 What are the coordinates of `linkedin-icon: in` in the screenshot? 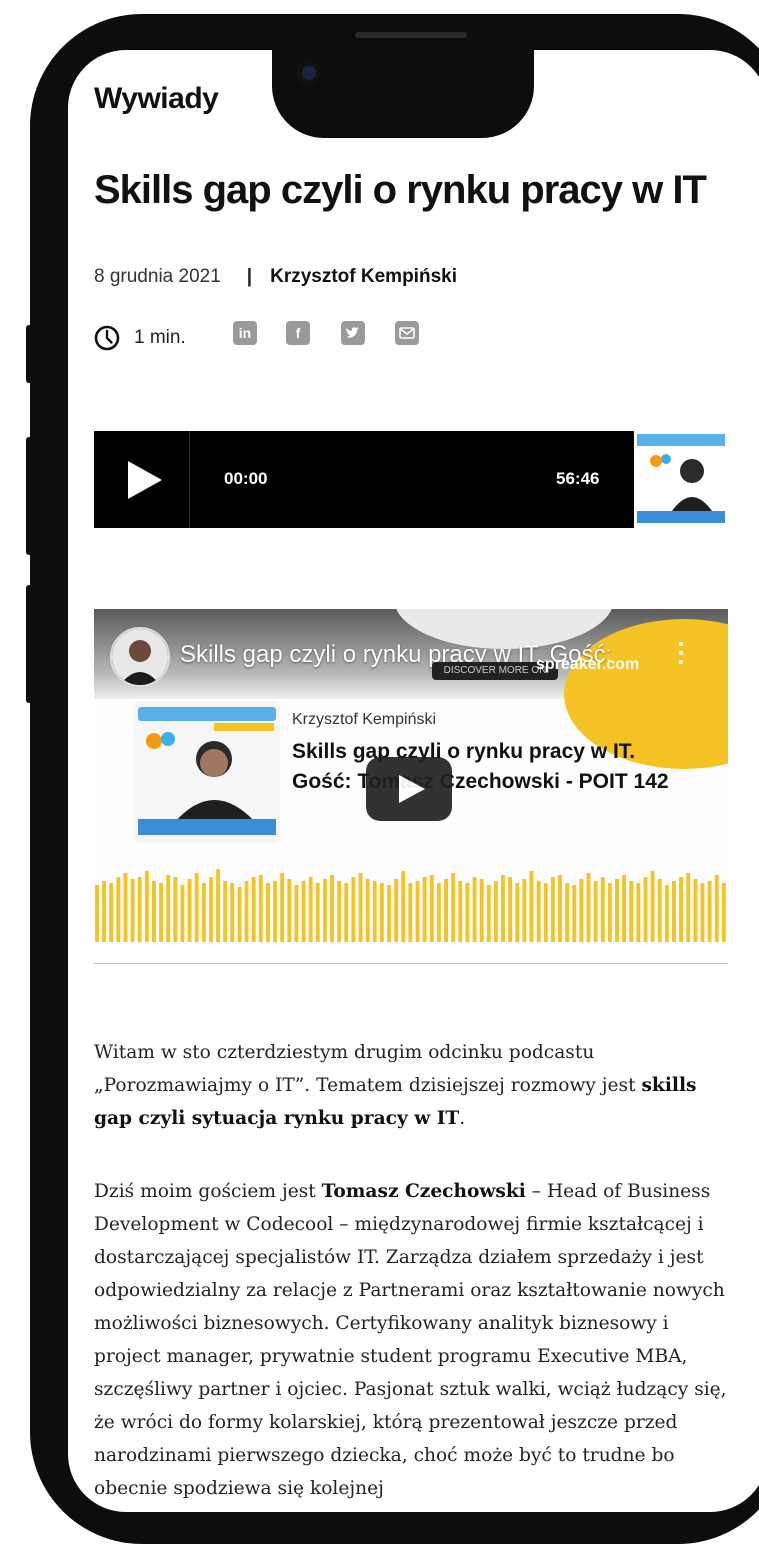 It's located at (245, 333).